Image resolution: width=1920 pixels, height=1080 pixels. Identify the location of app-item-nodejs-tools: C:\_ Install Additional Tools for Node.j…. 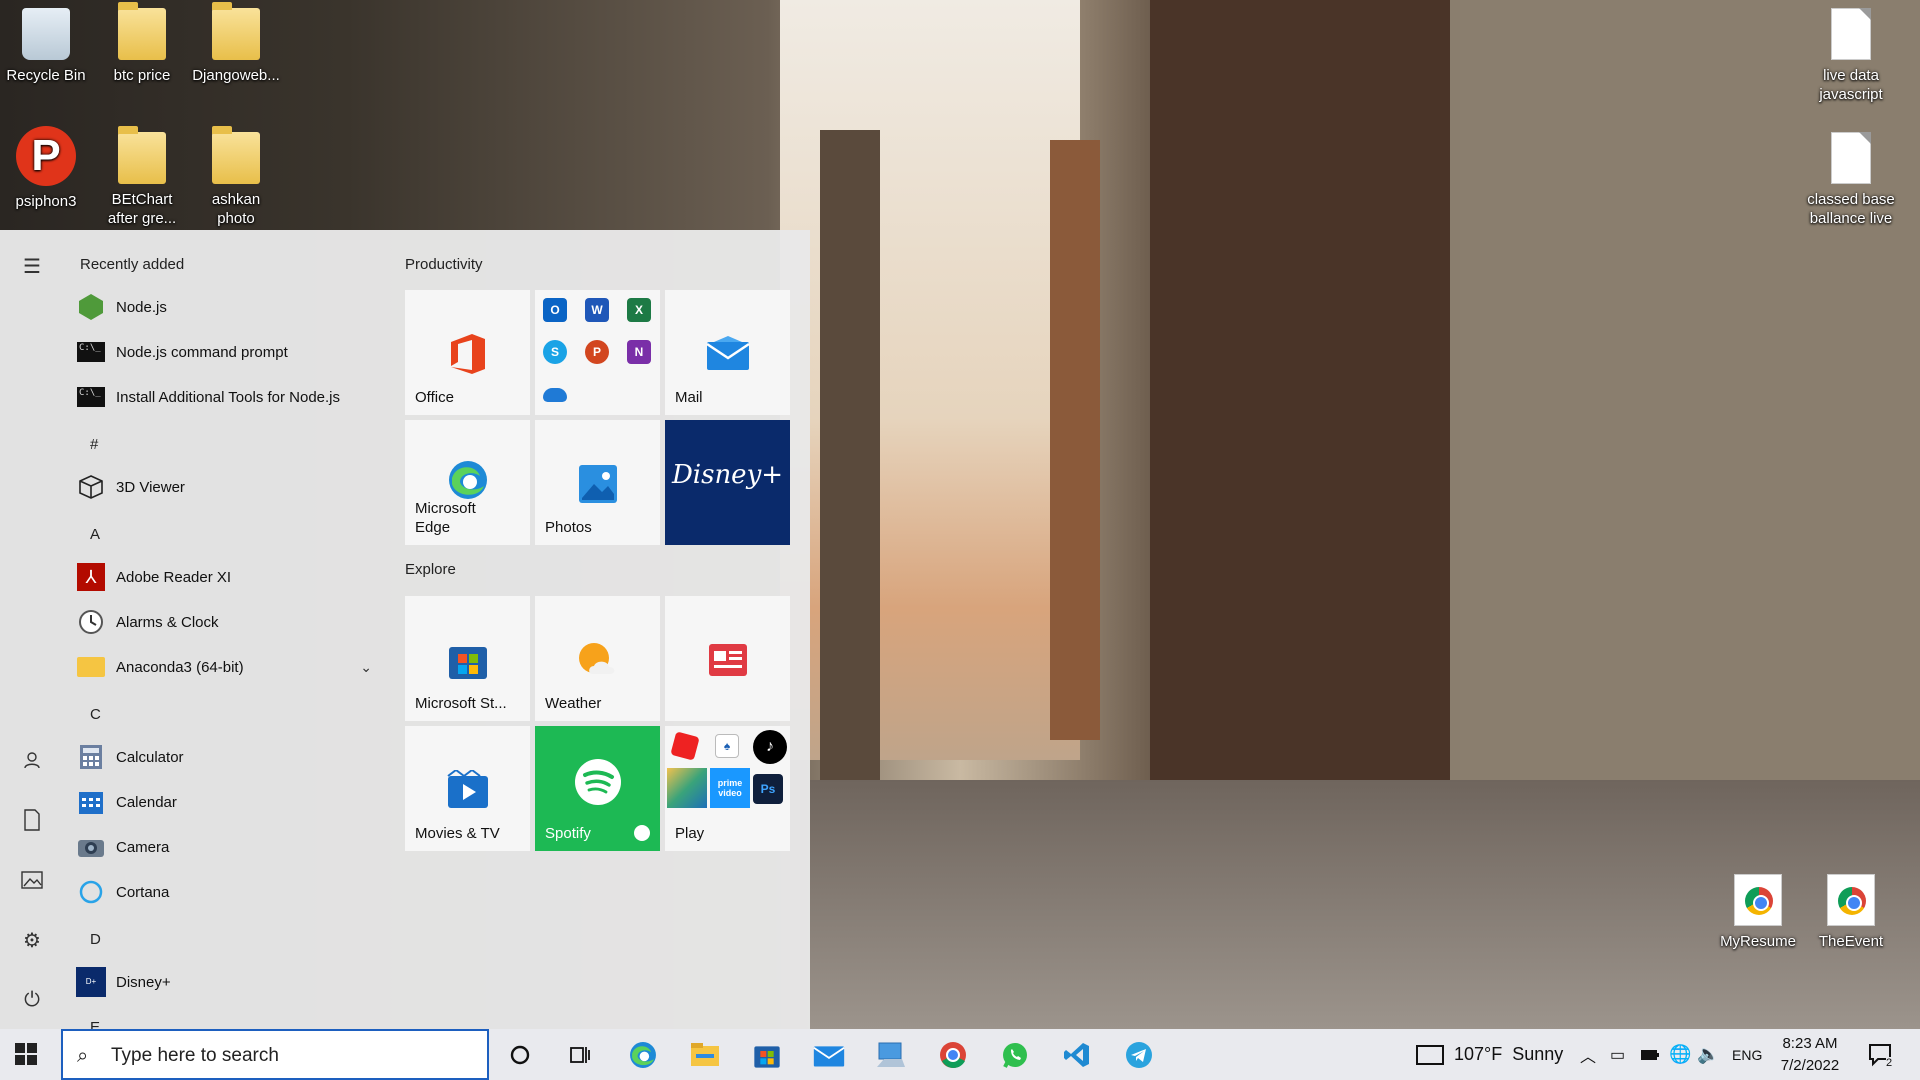
(224, 397).